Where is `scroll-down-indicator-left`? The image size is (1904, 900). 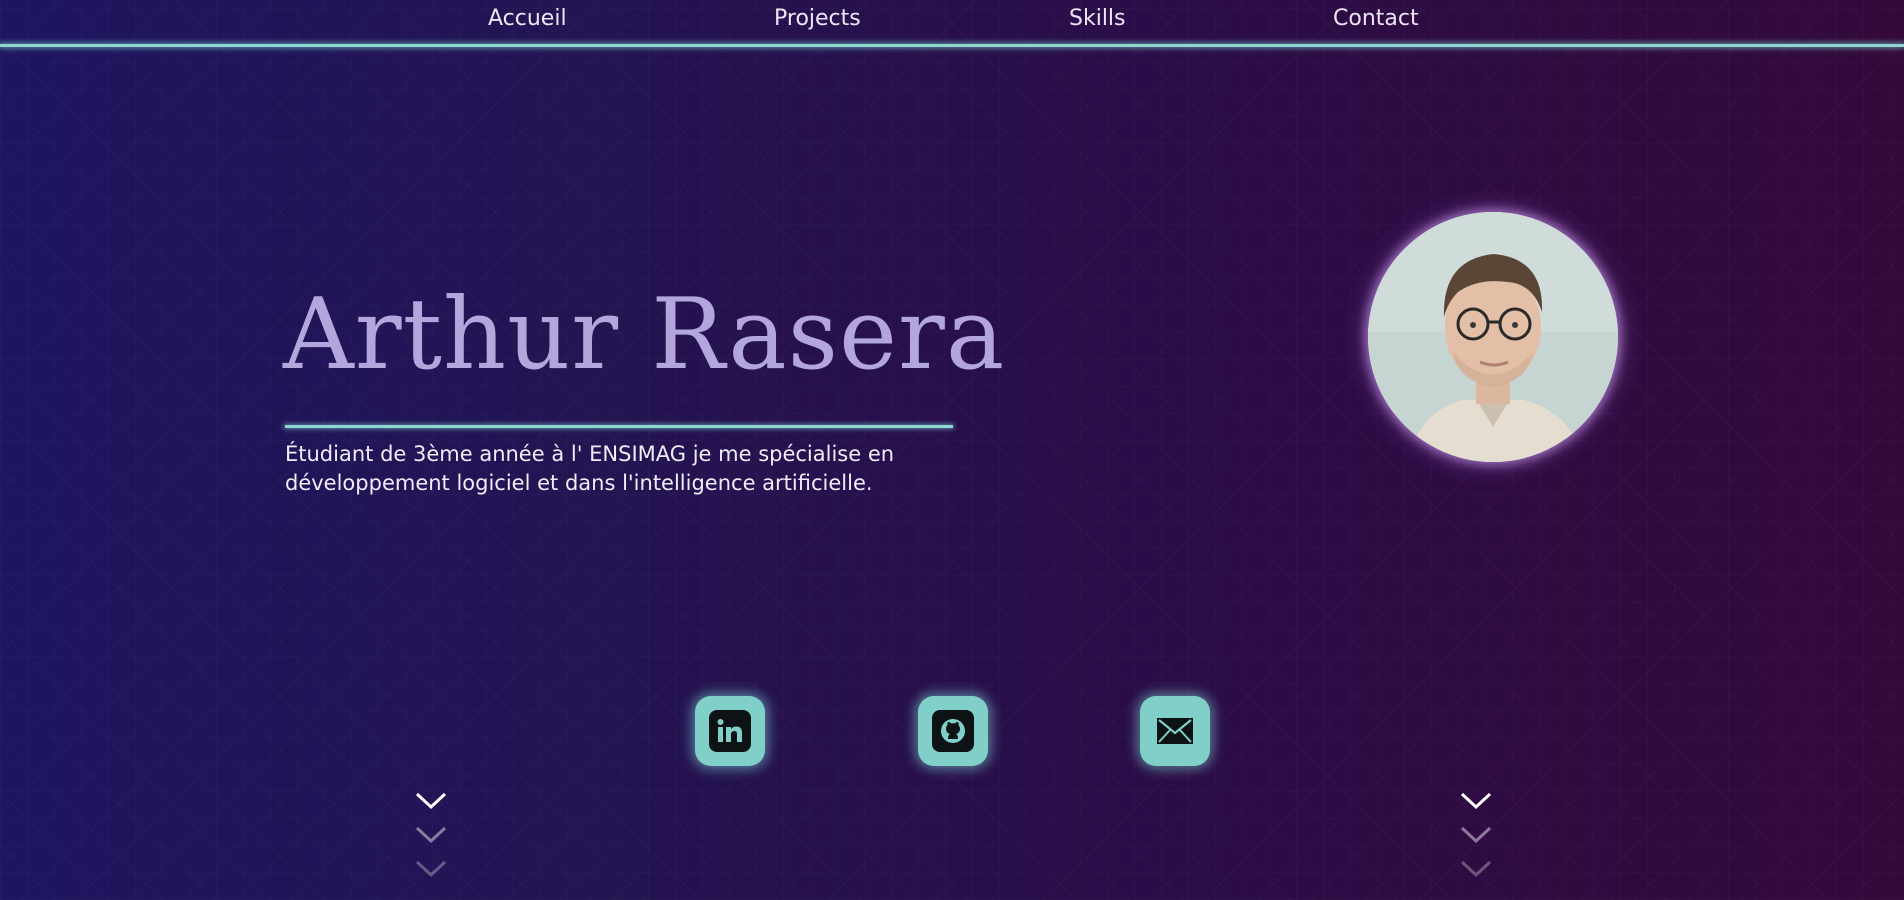 scroll-down-indicator-left is located at coordinates (431, 842).